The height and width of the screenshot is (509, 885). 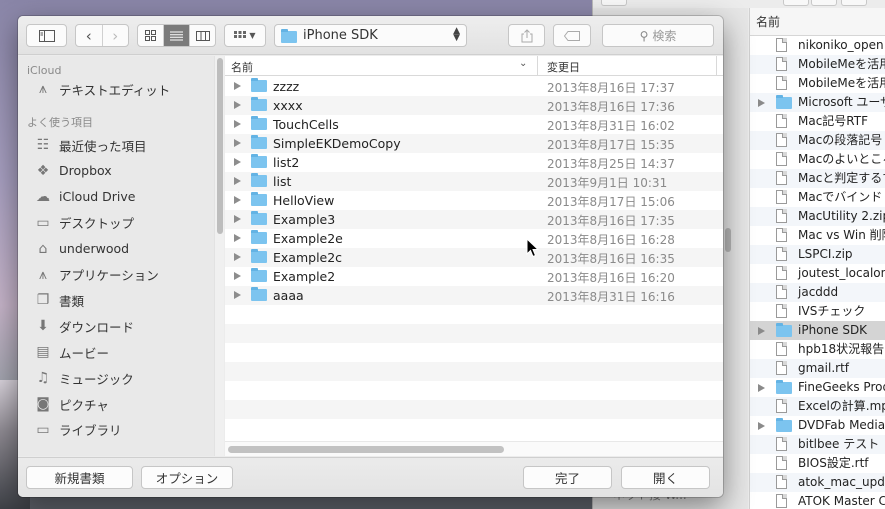 I want to click on bg-file-row: IVSチェック, so click(x=817, y=311).